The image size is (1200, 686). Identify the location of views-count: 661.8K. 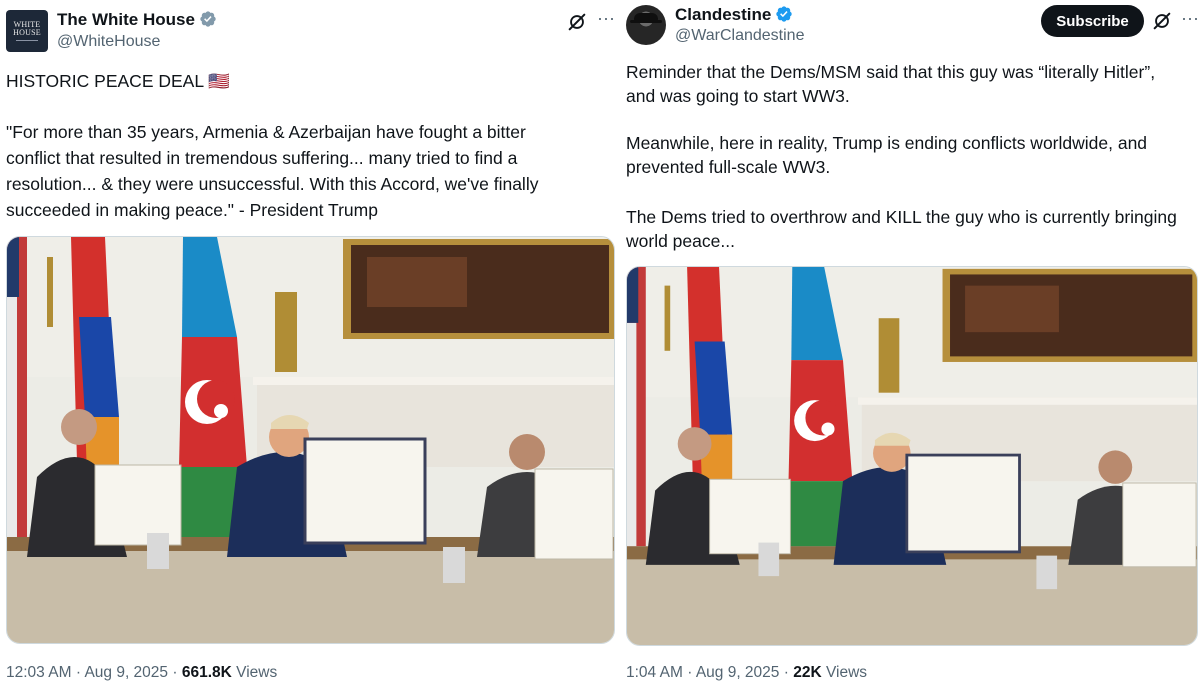
(206, 672).